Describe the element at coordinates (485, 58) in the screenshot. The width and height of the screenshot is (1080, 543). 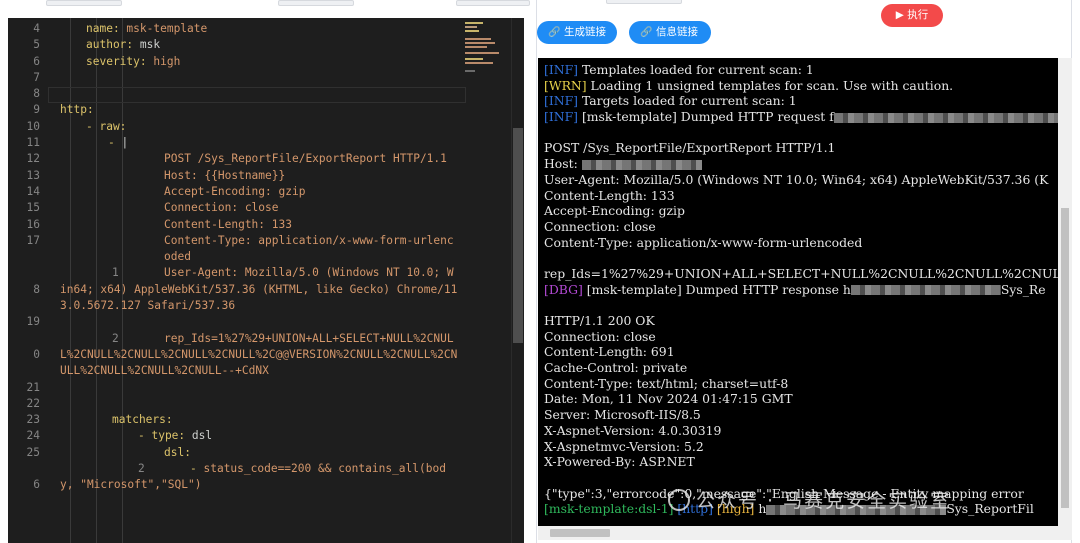
I see `minimap` at that location.